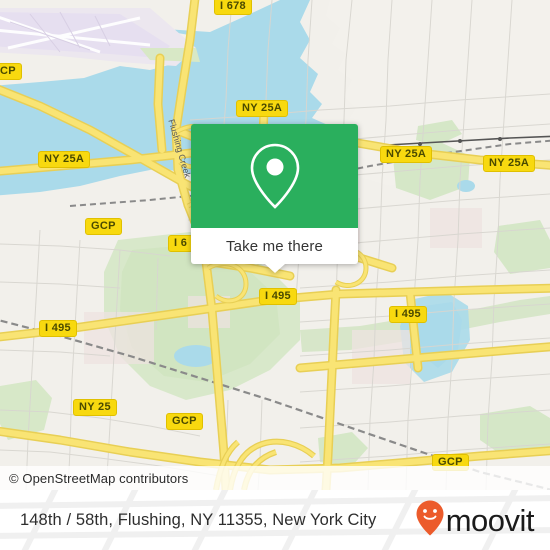 The width and height of the screenshot is (550, 550). I want to click on popup-pin-area, so click(274, 176).